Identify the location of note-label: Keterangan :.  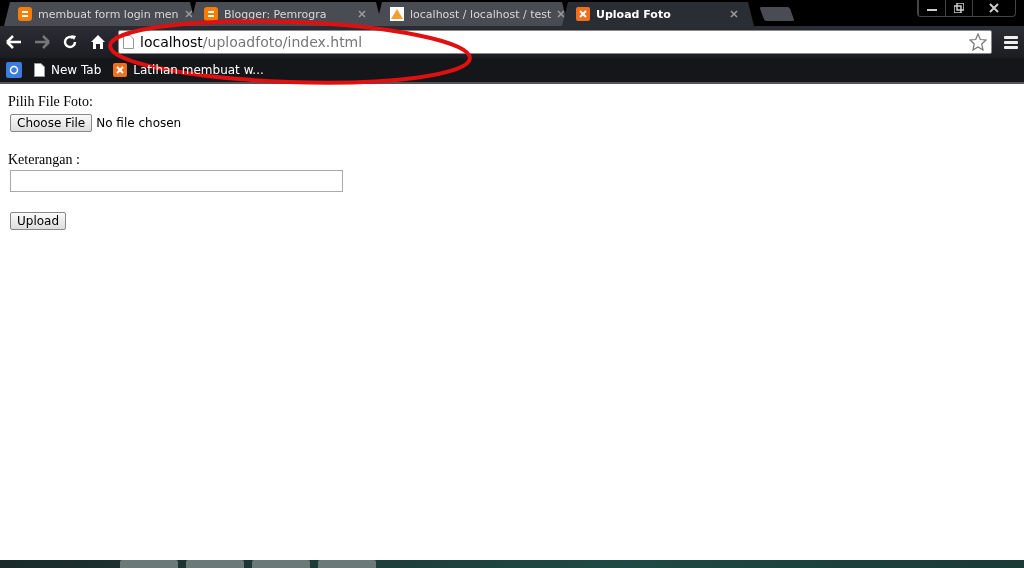
(44, 160).